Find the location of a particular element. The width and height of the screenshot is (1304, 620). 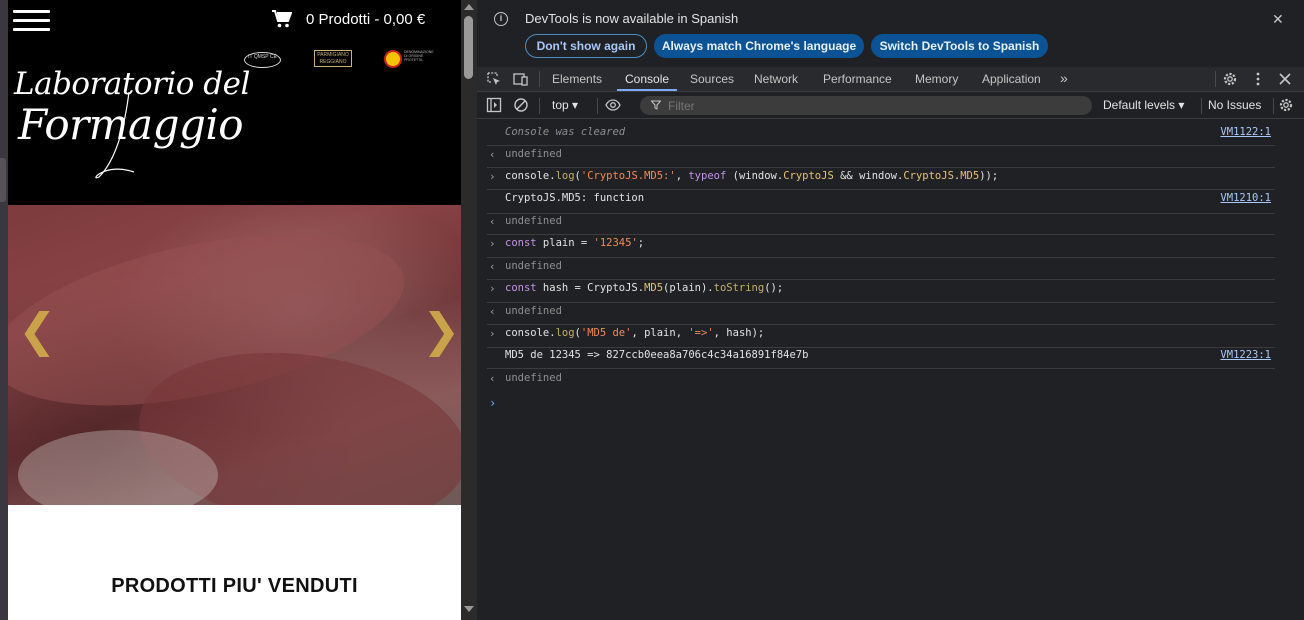

console-message: Console was cleared VM1122:1 is located at coordinates (881, 136).